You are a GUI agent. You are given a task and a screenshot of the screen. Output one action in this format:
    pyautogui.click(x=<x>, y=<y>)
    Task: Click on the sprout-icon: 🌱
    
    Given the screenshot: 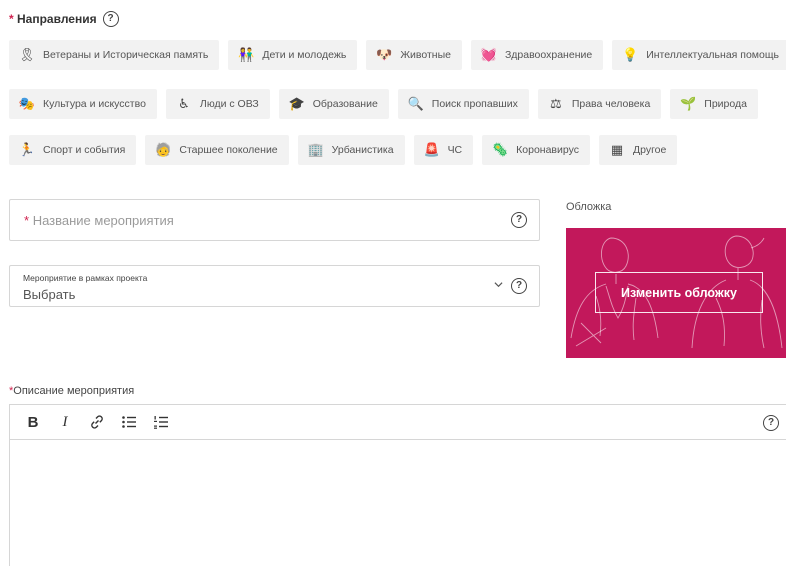 What is the action you would take?
    pyautogui.click(x=688, y=103)
    